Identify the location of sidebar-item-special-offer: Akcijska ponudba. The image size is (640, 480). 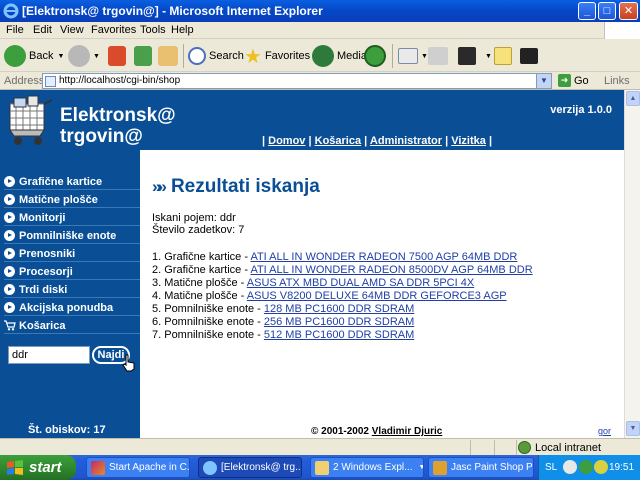
(72, 308).